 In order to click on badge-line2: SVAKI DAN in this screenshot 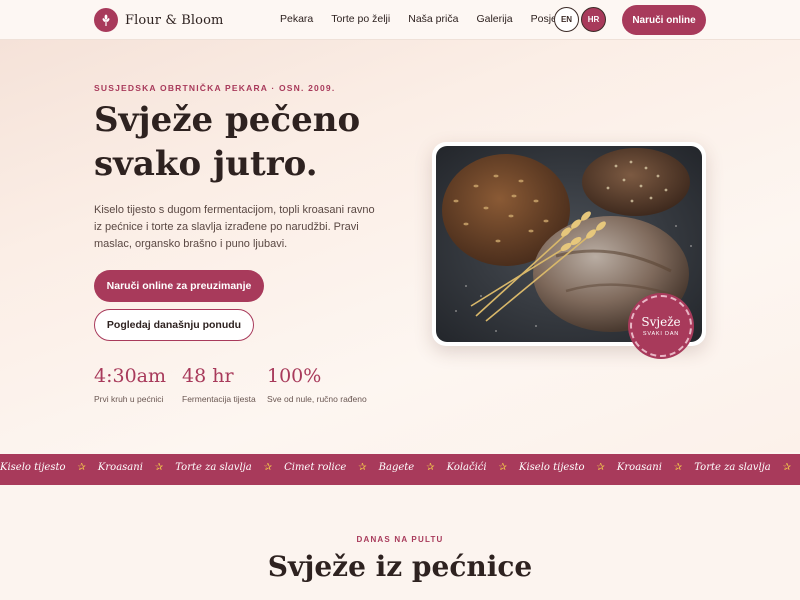, I will do `click(661, 333)`.